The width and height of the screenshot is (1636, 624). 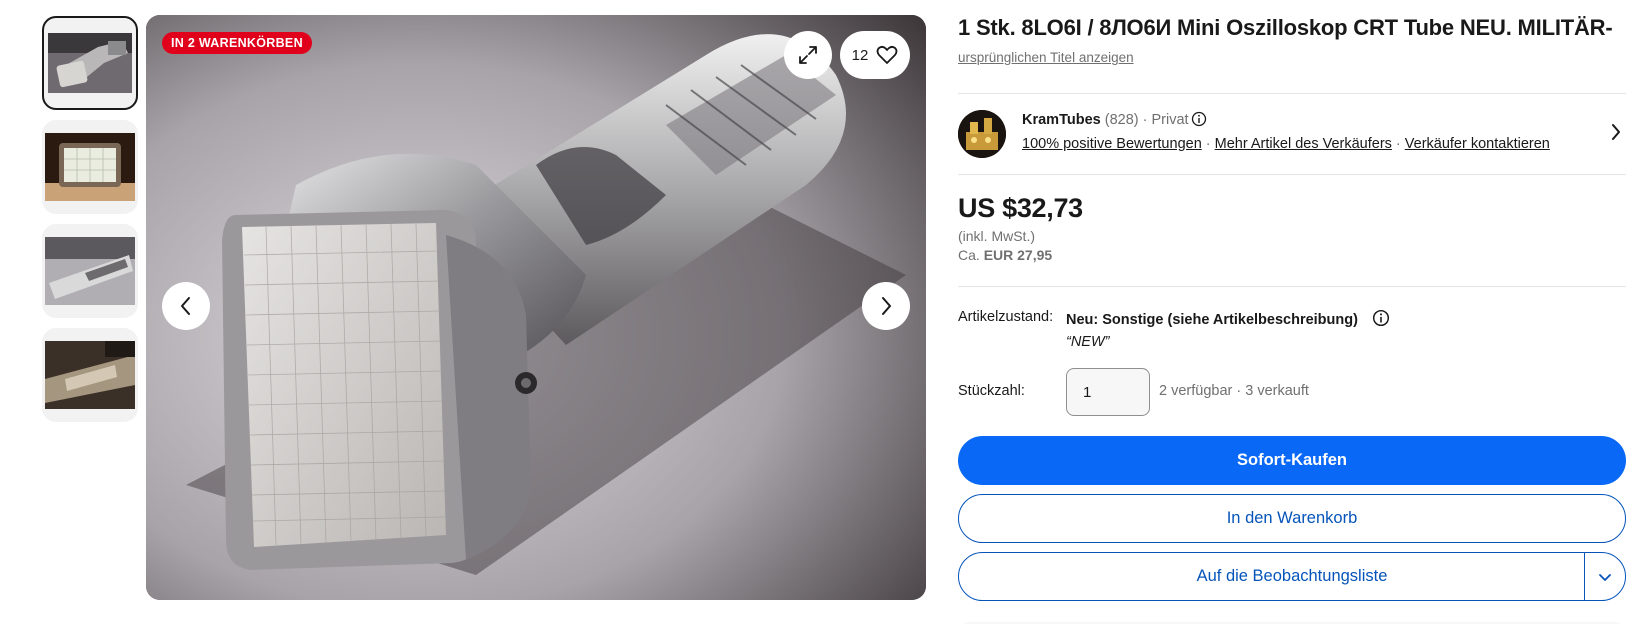 What do you see at coordinates (1234, 391) in the screenshot?
I see `availability-text: 2 verfügbar · 3 verkauft` at bounding box center [1234, 391].